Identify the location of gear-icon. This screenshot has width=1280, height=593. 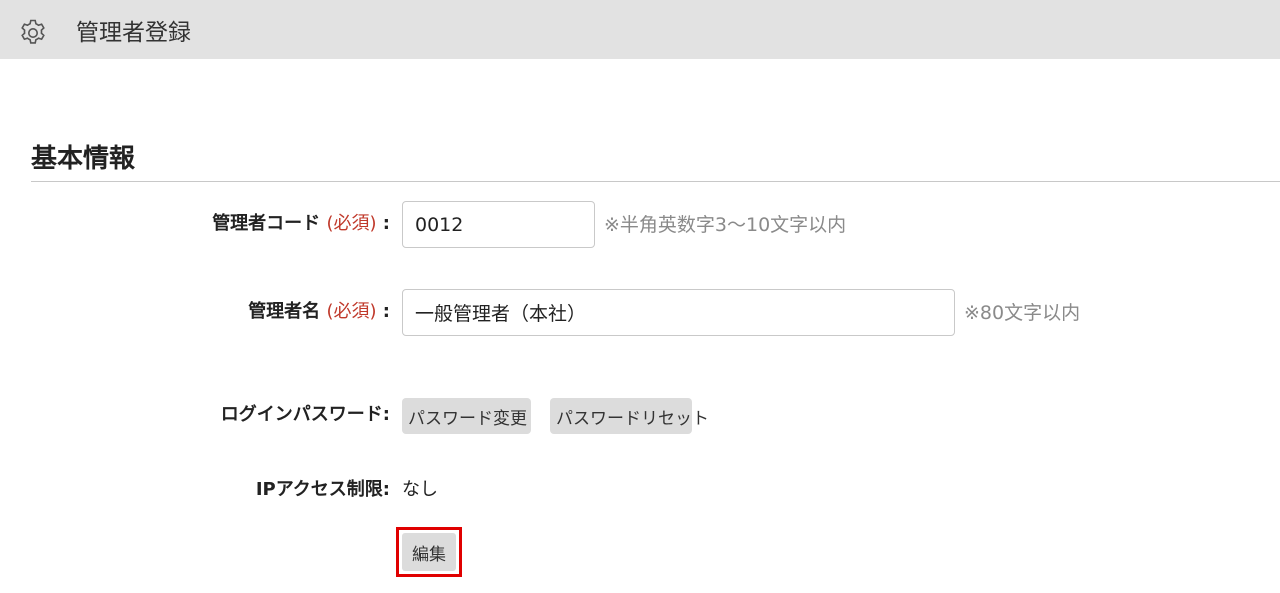
(33, 33).